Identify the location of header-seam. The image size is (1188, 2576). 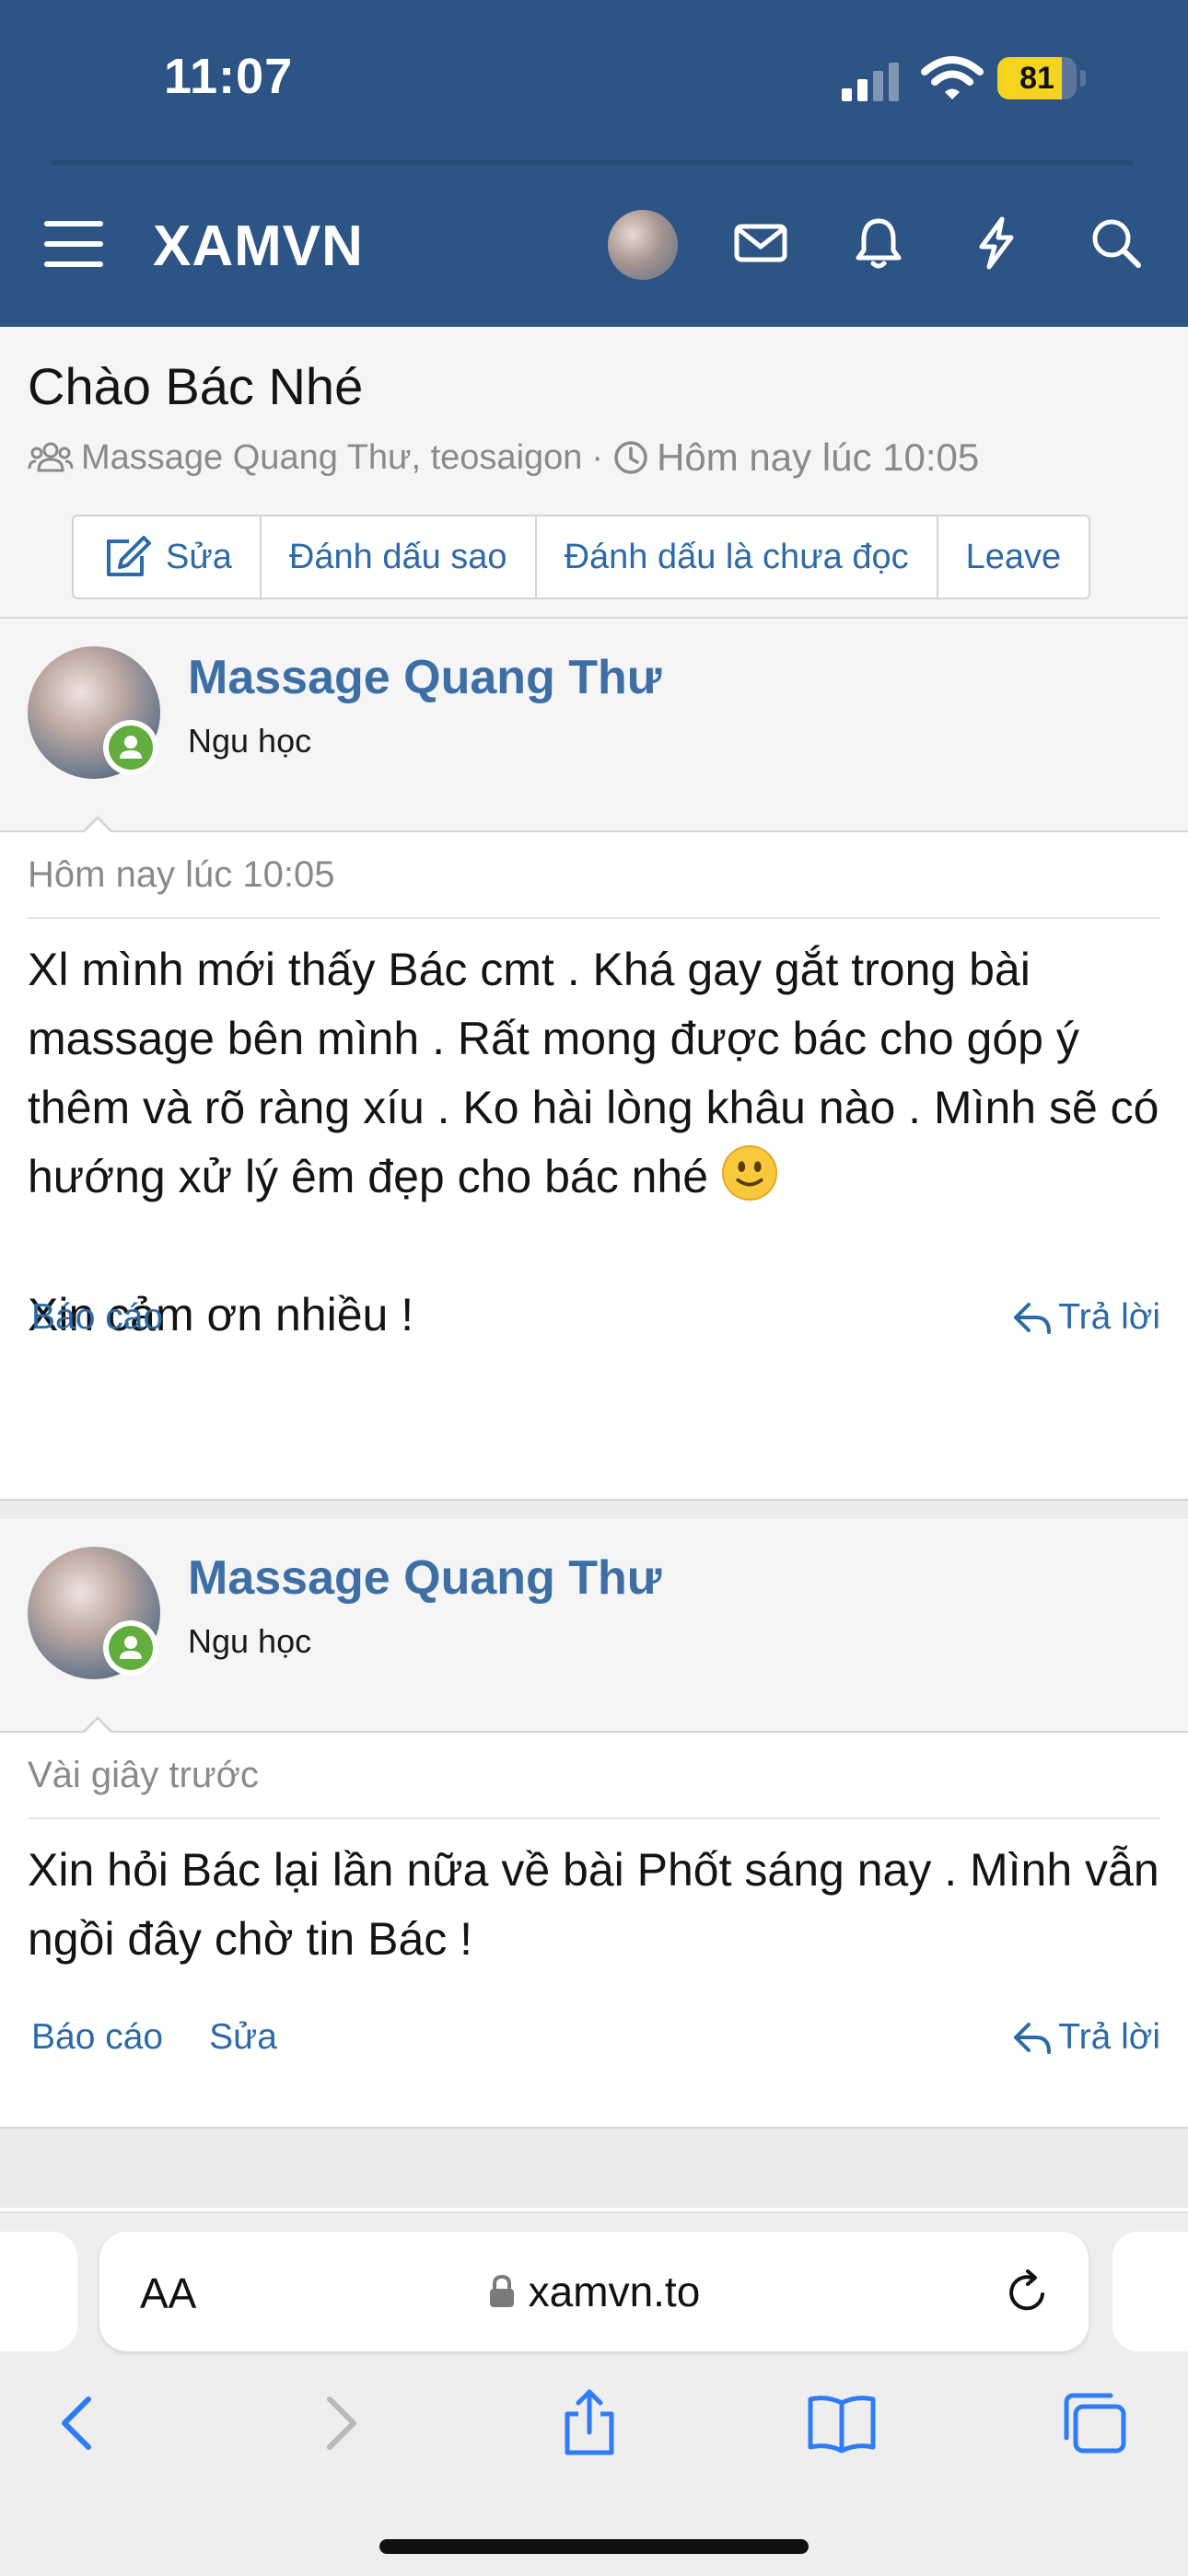
(592, 163).